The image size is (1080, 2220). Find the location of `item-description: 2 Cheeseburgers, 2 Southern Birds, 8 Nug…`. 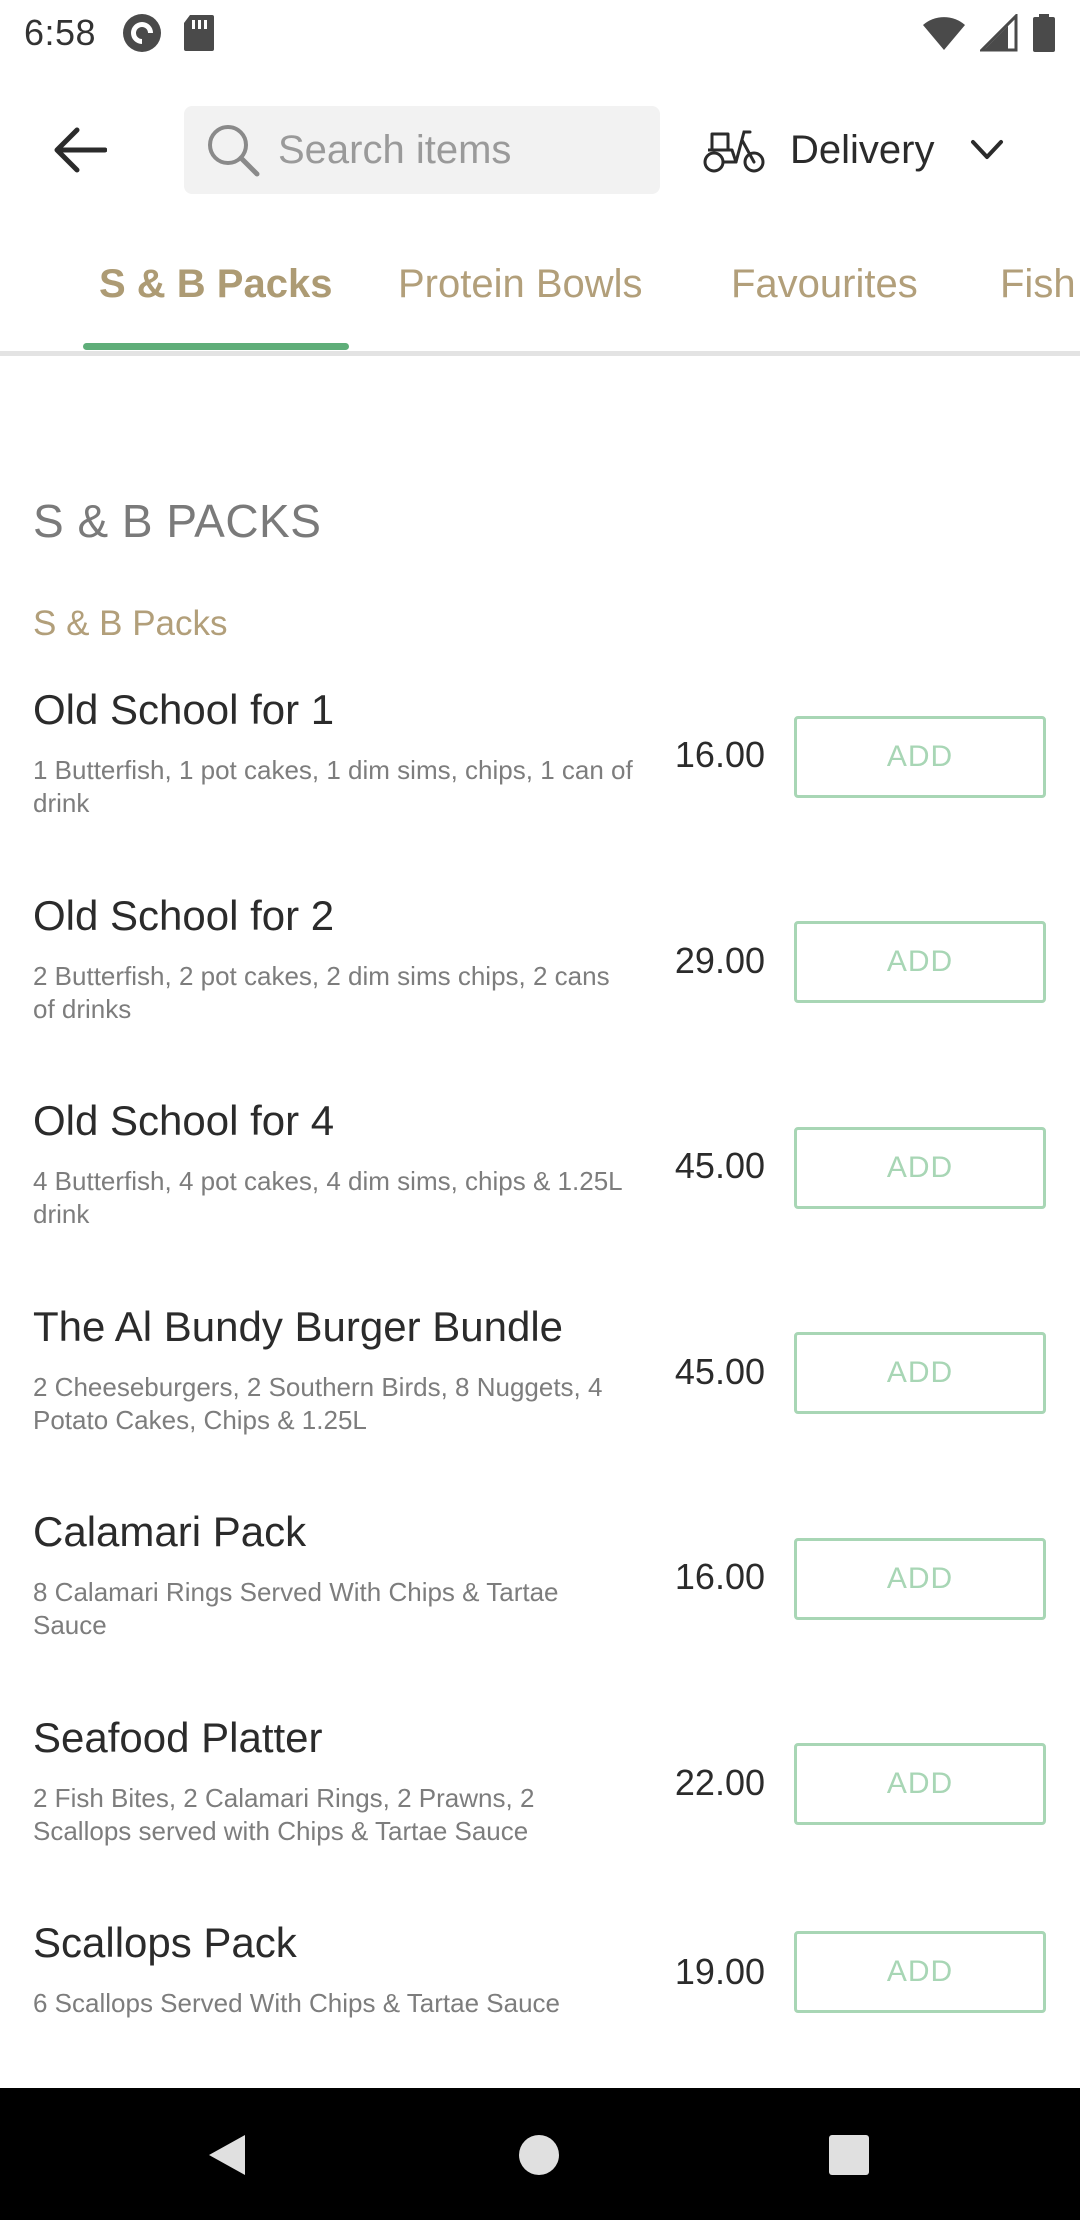

item-description: 2 Cheeseburgers, 2 Southern Birds, 8 Nug… is located at coordinates (318, 1403).